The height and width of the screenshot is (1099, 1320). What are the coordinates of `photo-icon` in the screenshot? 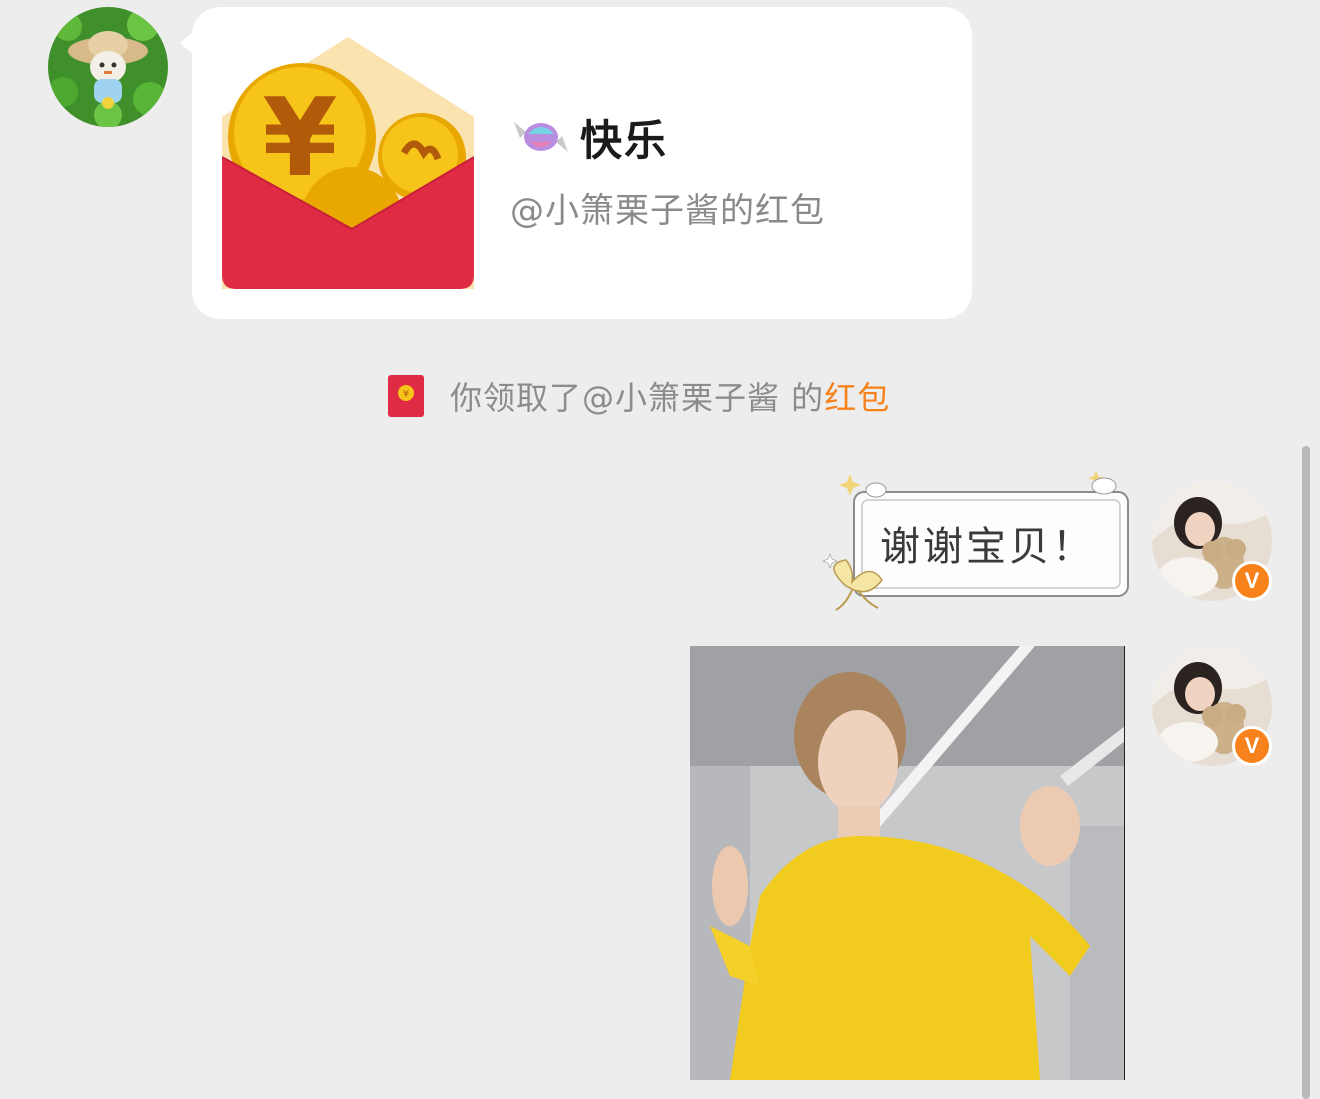 It's located at (907, 863).